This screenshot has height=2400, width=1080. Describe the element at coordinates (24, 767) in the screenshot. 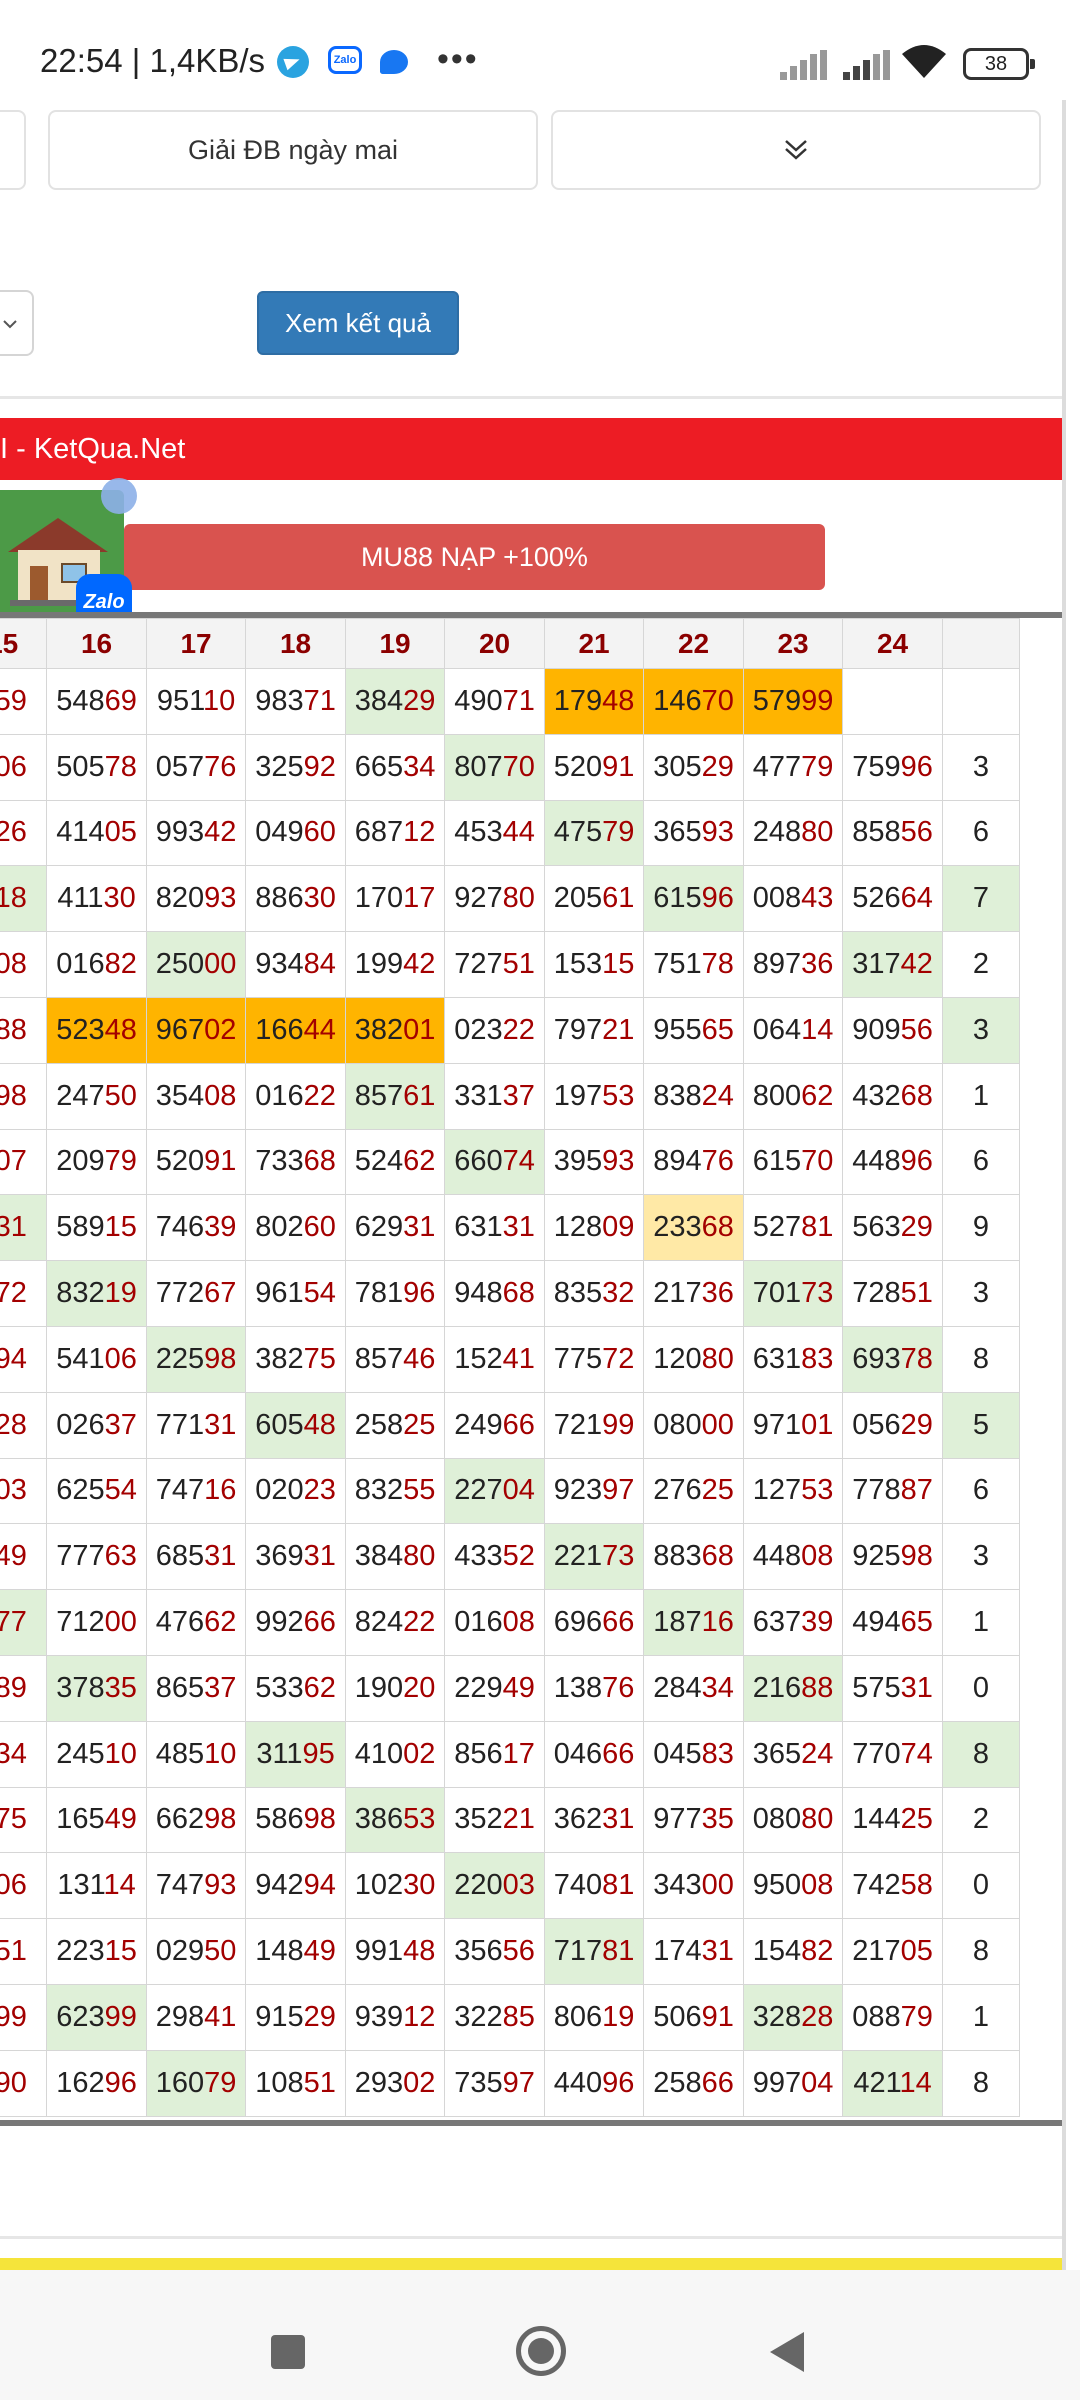

I see `table-cell: 006` at that location.